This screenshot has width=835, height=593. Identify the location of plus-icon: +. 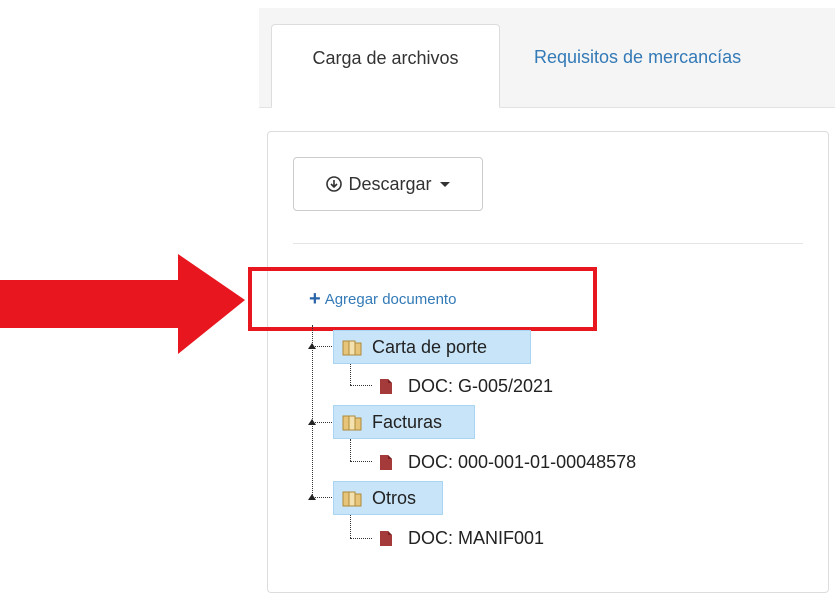
(315, 299).